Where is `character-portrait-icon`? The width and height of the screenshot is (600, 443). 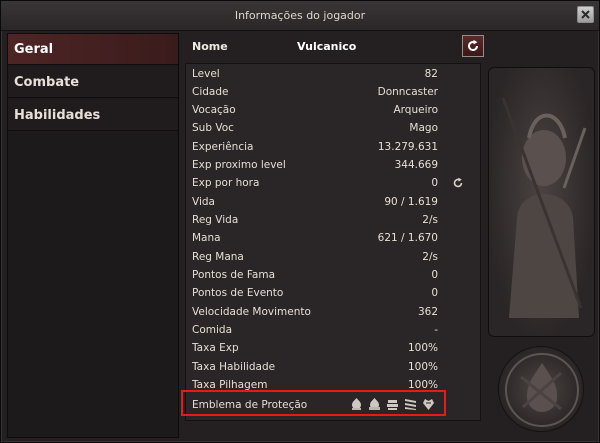 character-portrait-icon is located at coordinates (544, 207).